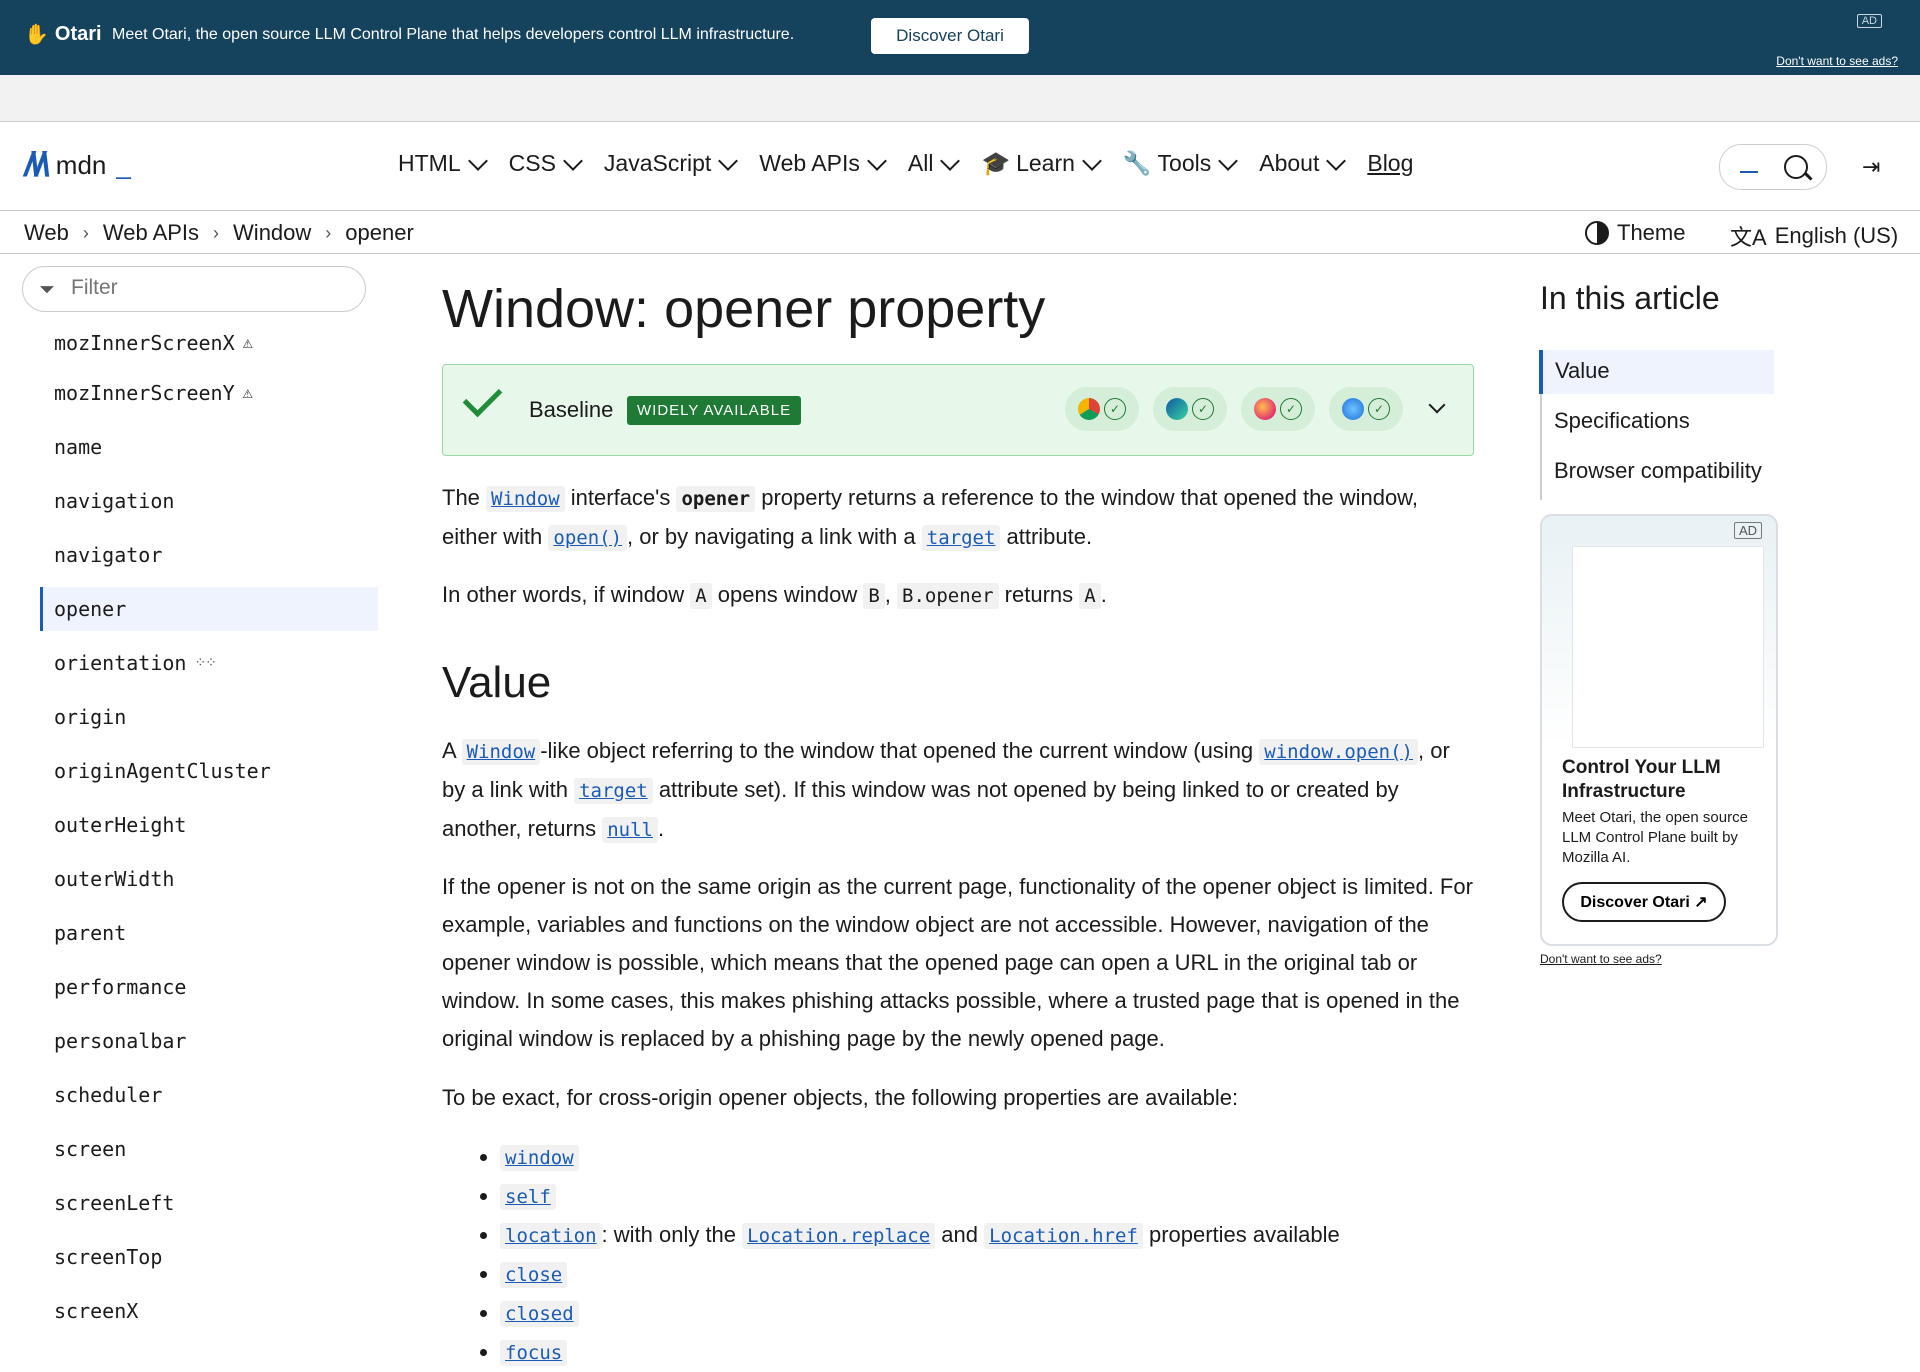 This screenshot has height=1372, width=1920. What do you see at coordinates (1748, 237) in the screenshot?
I see `translate-icon: 文A` at bounding box center [1748, 237].